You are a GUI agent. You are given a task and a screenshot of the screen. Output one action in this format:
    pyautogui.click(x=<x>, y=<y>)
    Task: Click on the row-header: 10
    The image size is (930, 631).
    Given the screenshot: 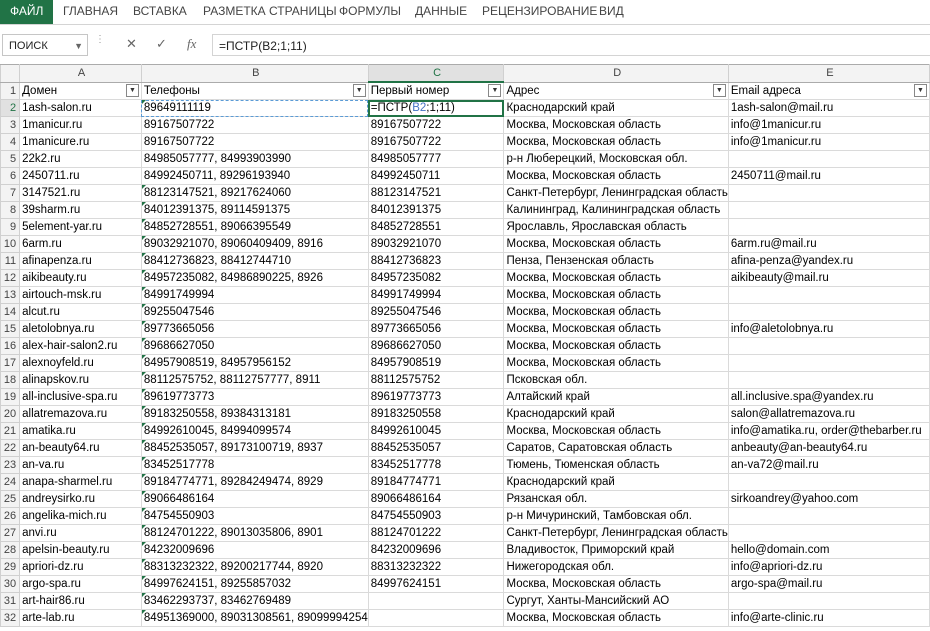 What is the action you would take?
    pyautogui.click(x=10, y=244)
    